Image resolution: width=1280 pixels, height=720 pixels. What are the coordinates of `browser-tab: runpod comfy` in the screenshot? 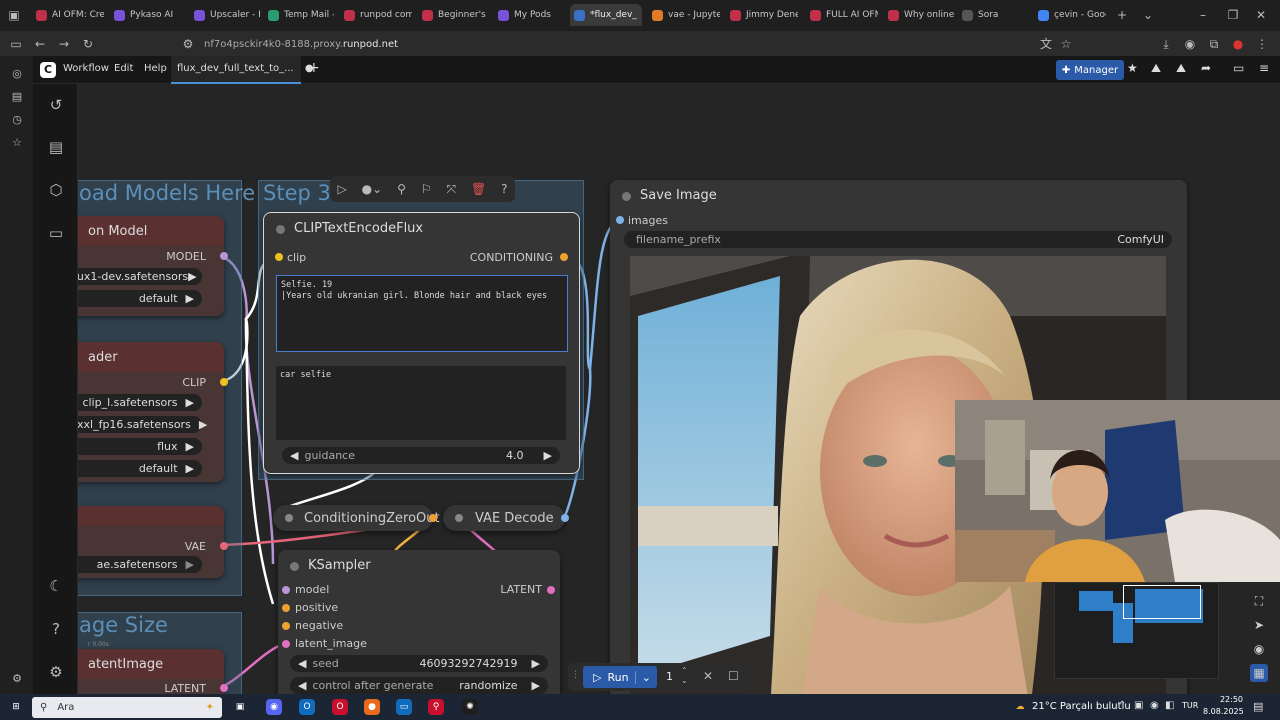 It's located at (376, 15).